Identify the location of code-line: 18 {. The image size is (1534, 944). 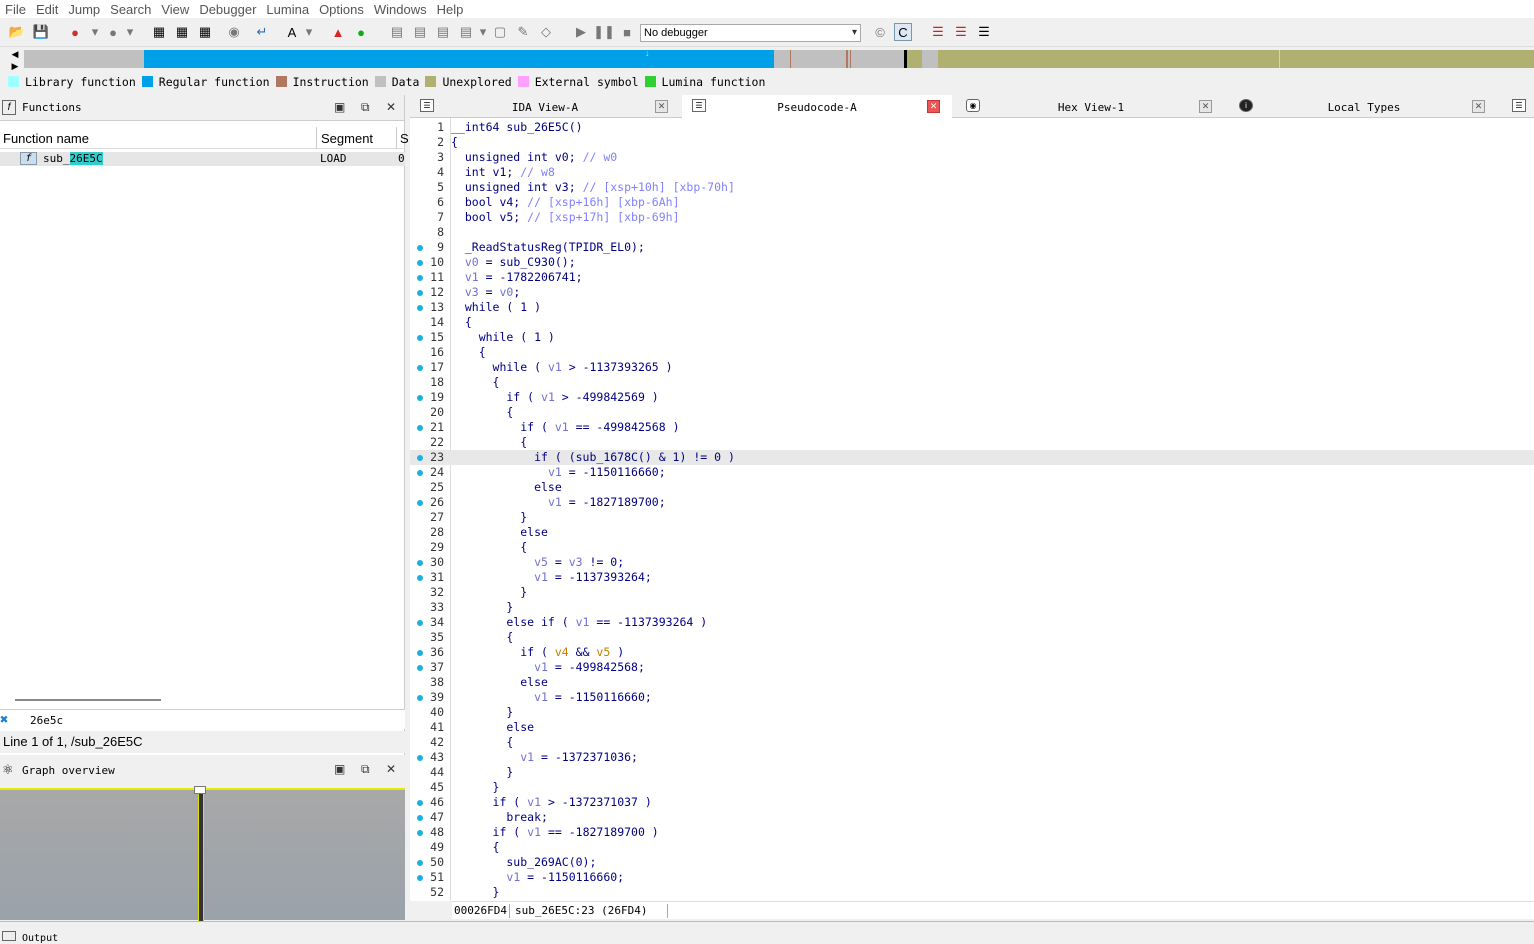
(972, 382).